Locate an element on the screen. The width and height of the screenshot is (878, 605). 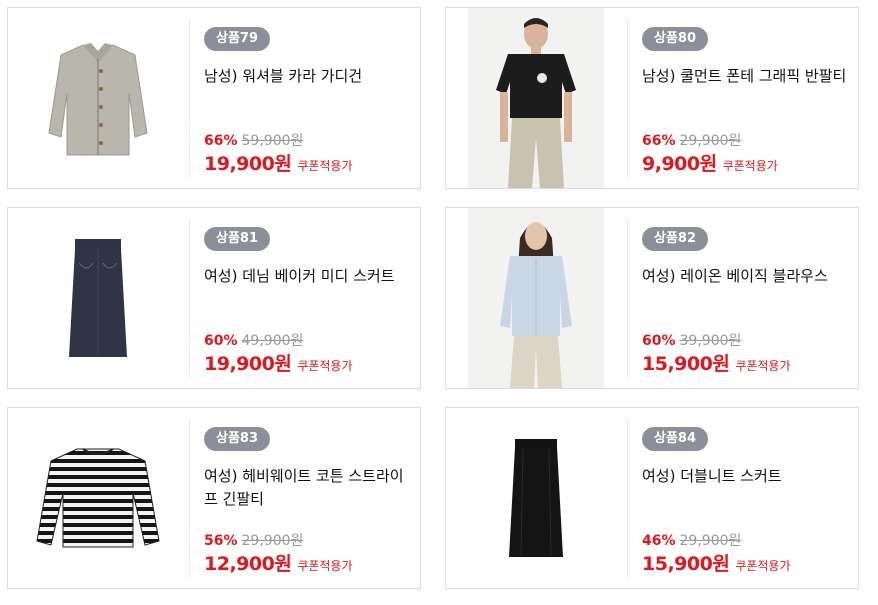
tshirt-model-image is located at coordinates (536, 98).